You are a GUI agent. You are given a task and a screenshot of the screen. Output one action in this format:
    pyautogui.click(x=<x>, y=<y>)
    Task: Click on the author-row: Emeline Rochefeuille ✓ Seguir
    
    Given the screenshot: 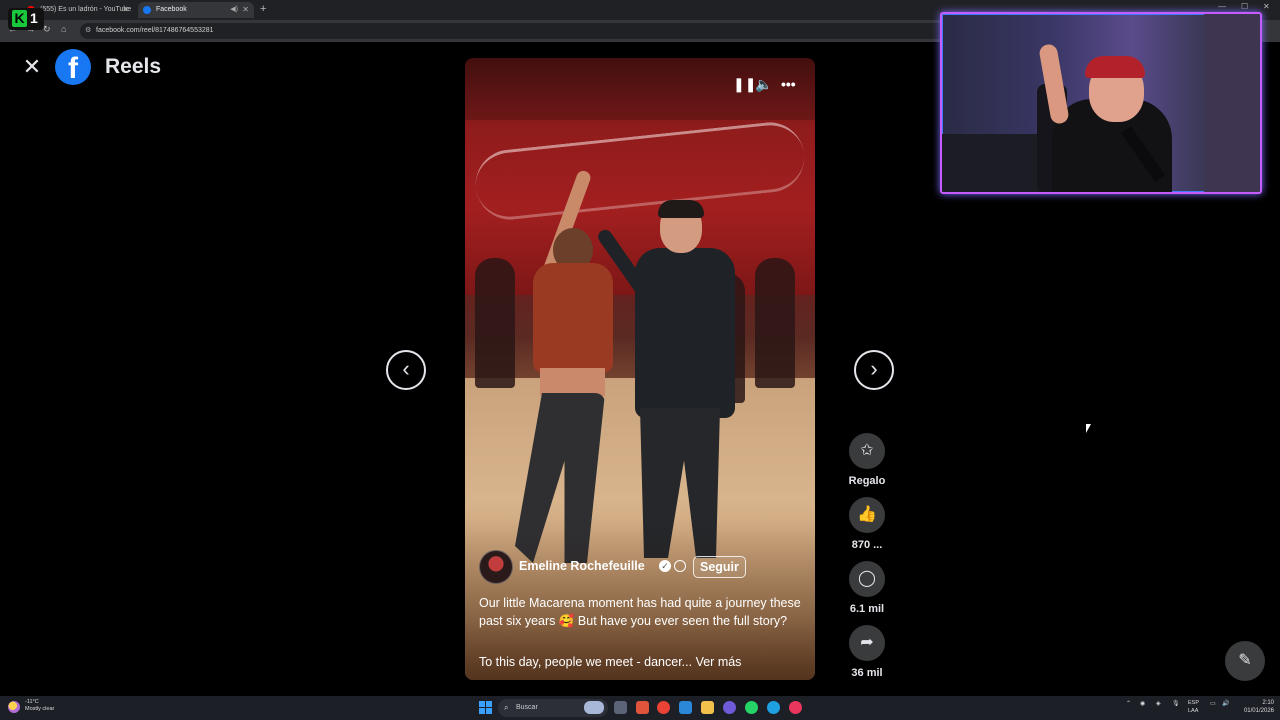 What is the action you would take?
    pyautogui.click(x=644, y=567)
    